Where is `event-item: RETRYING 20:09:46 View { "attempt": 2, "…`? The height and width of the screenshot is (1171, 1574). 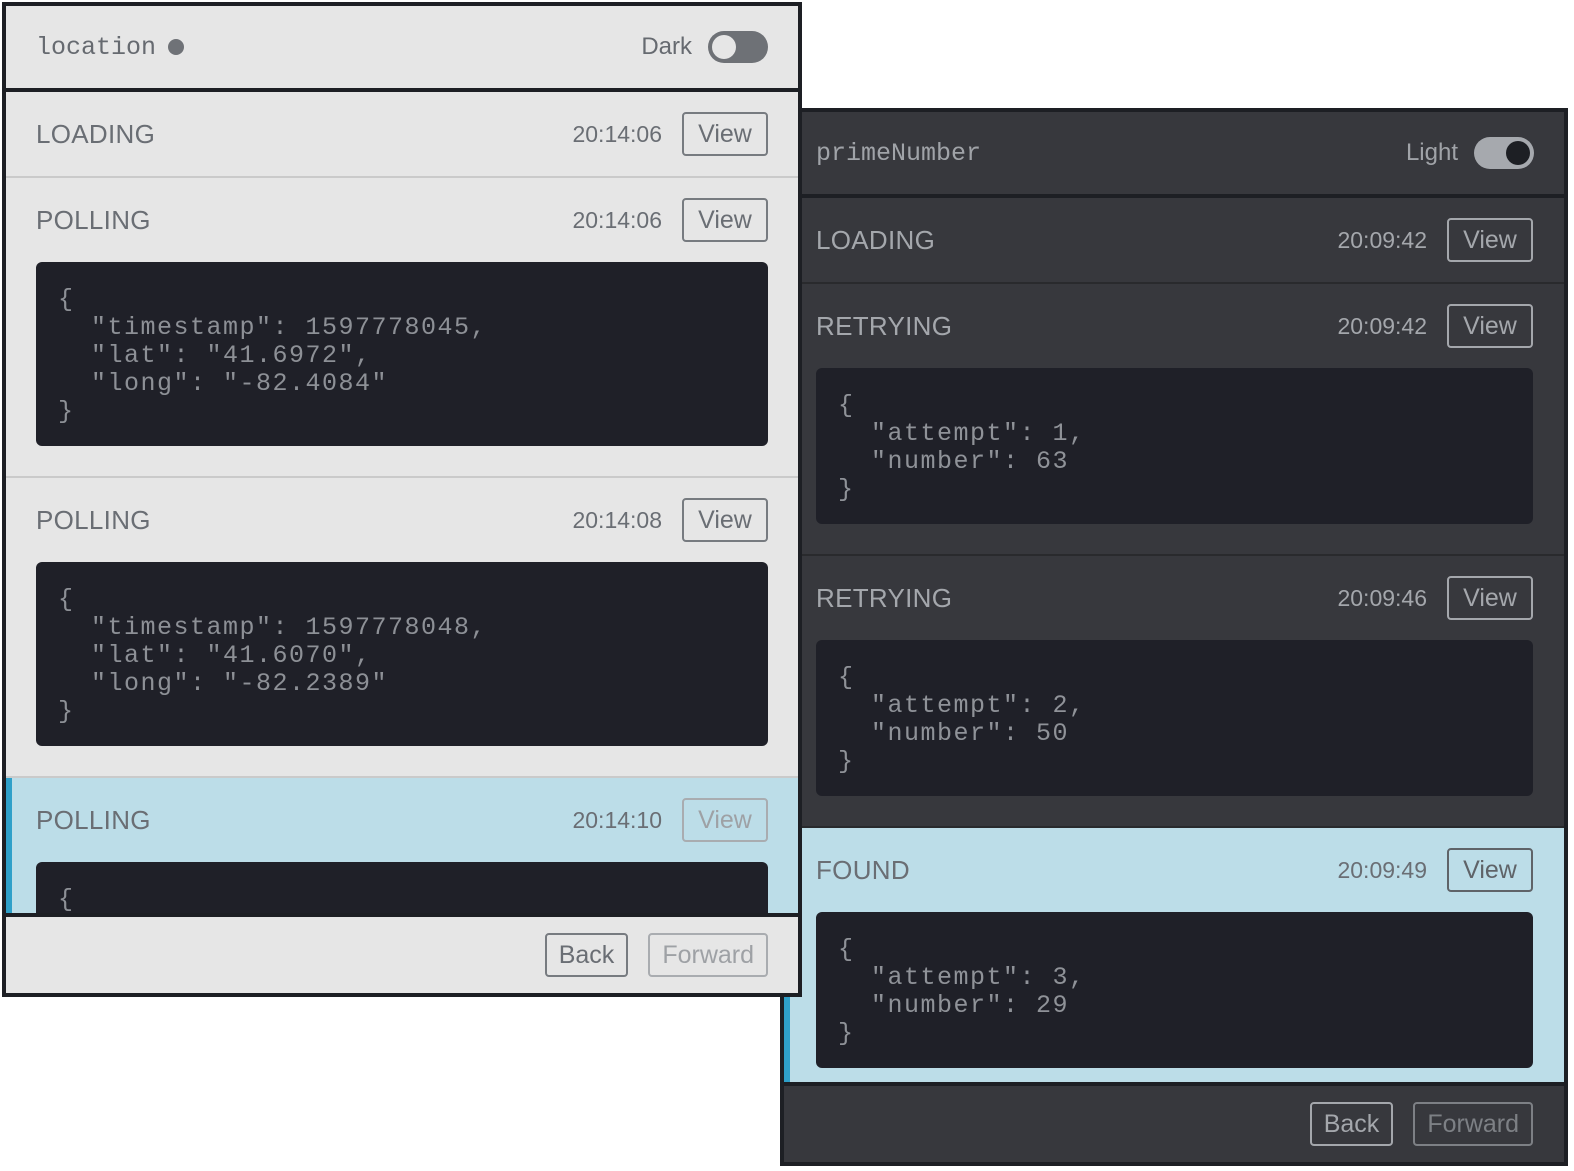 event-item: RETRYING 20:09:46 View { "attempt": 2, "… is located at coordinates (1174, 692).